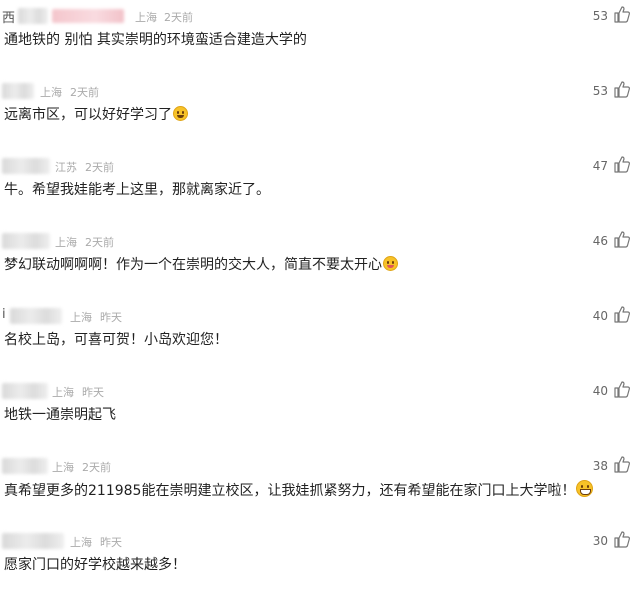 This screenshot has height=600, width=644. What do you see at coordinates (8, 16) in the screenshot?
I see `username: 西` at bounding box center [8, 16].